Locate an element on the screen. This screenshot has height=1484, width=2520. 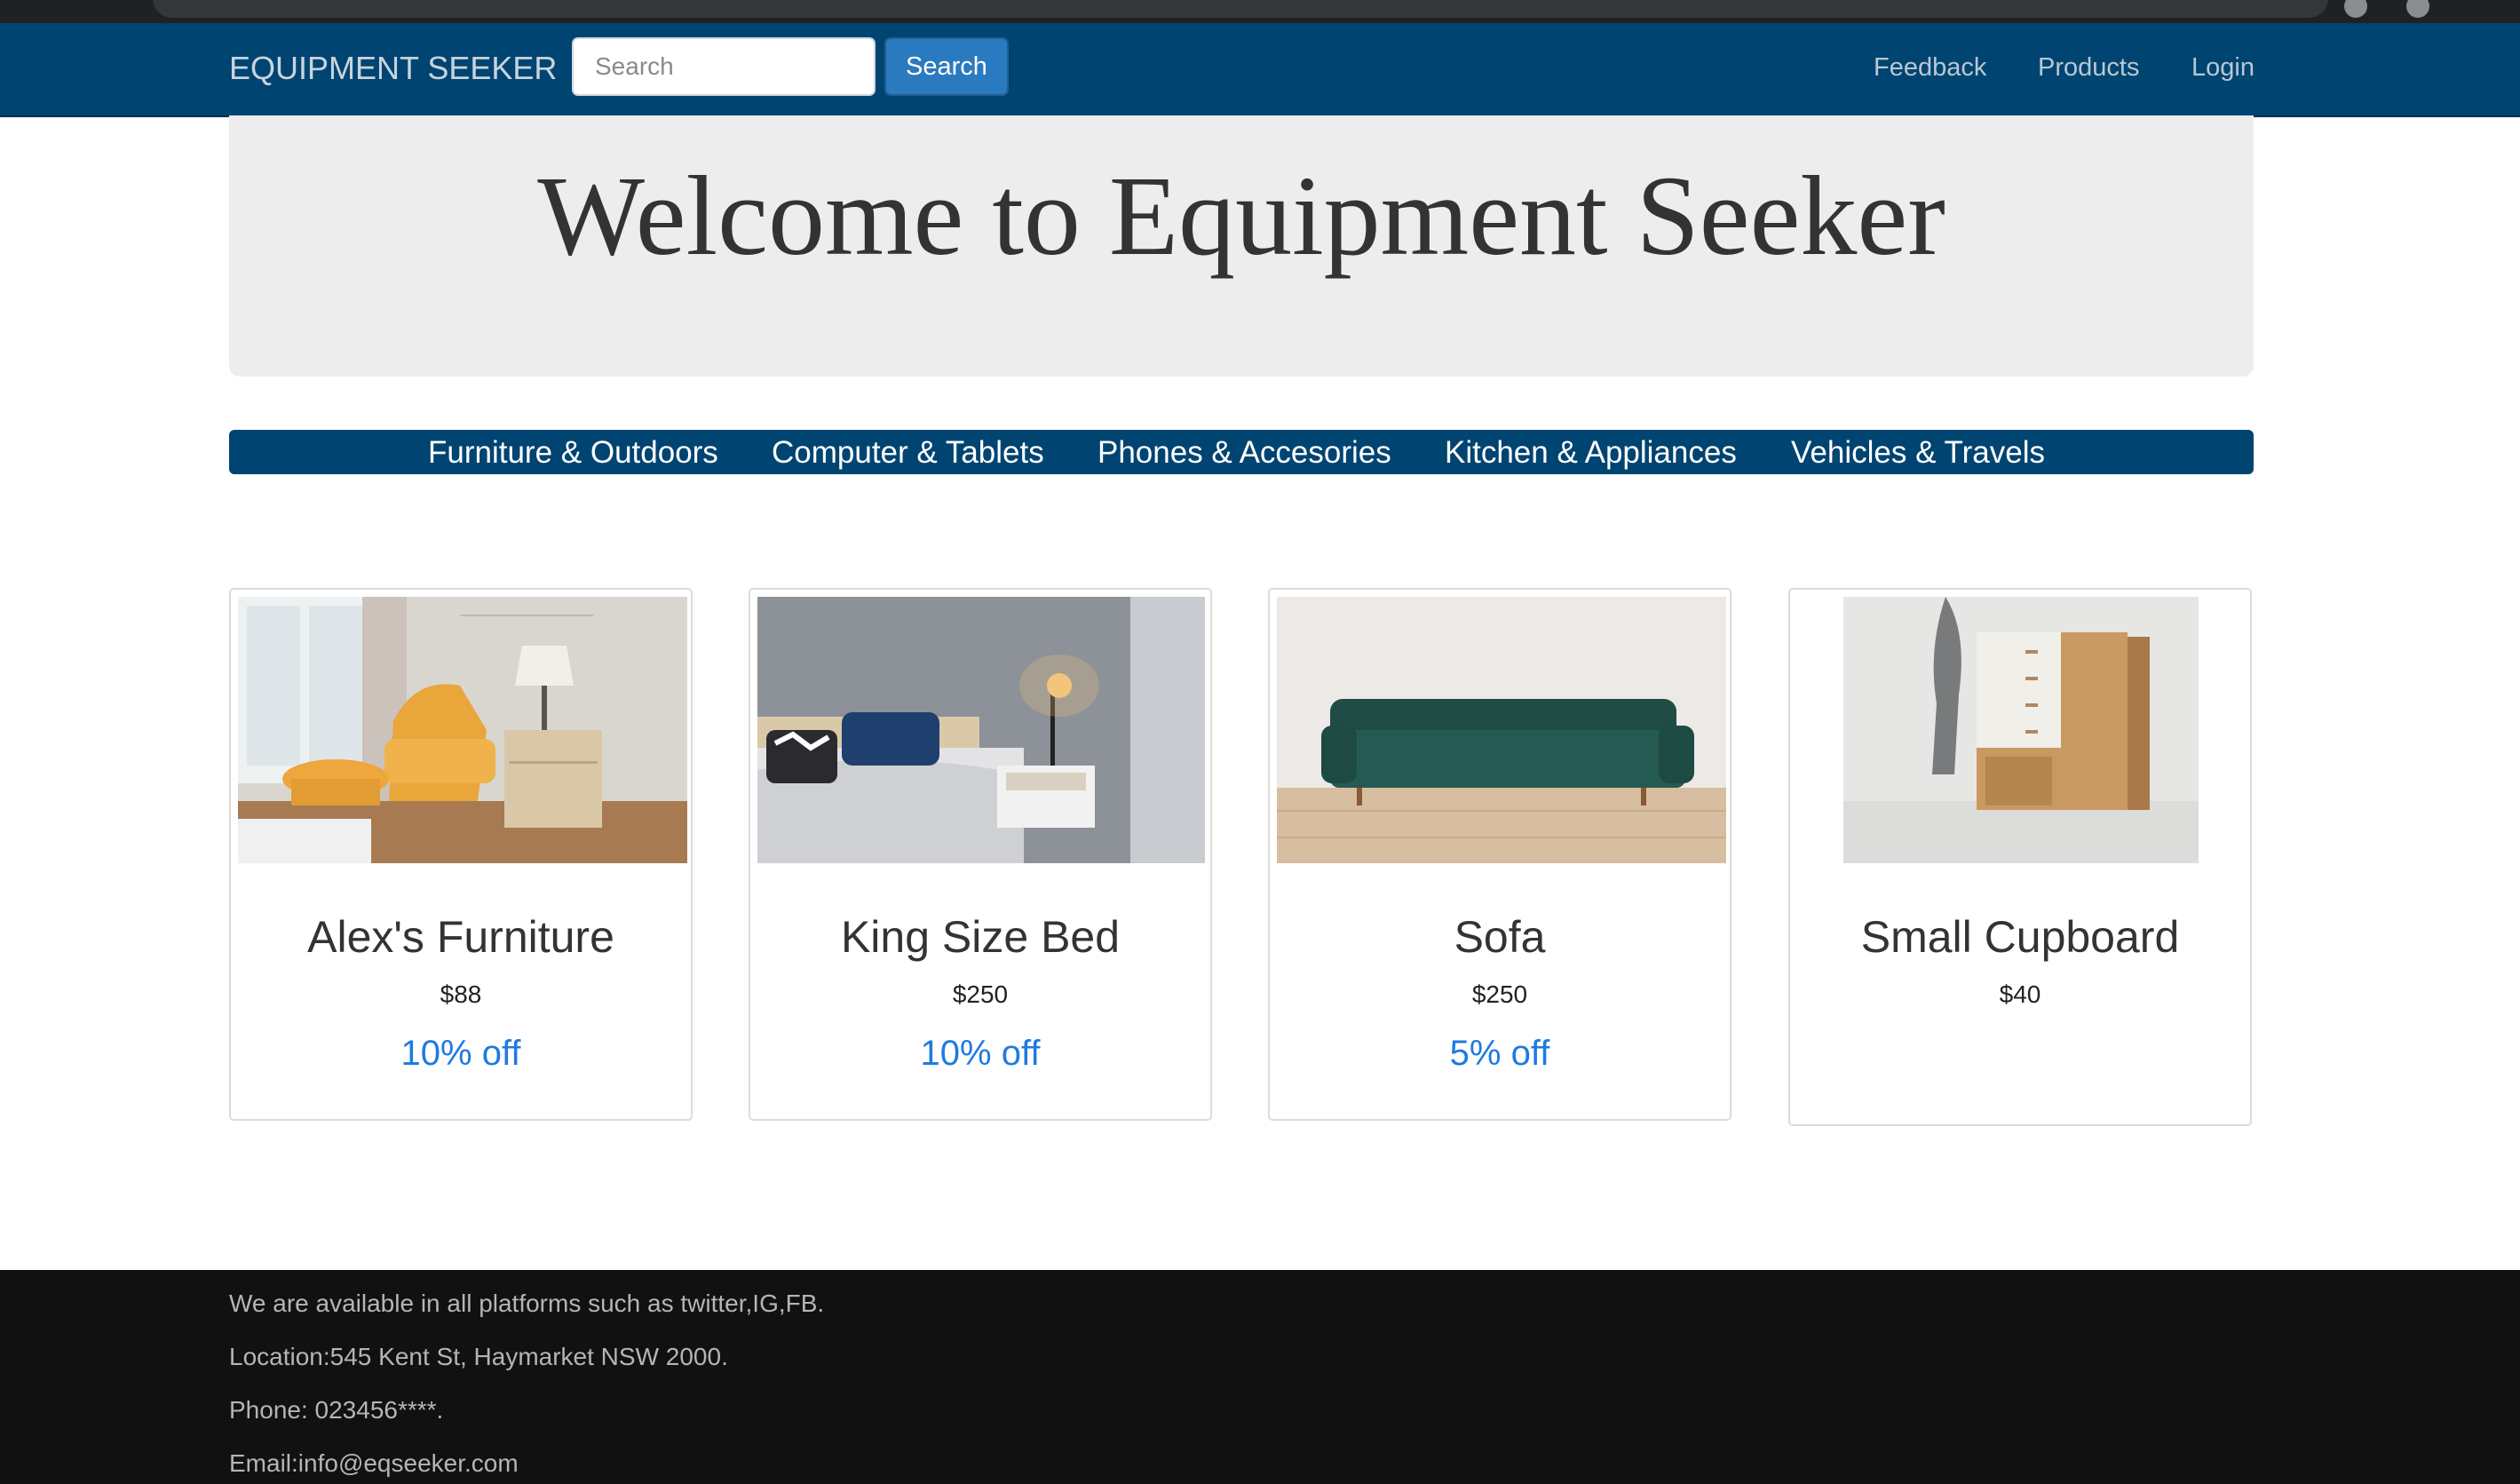
product-card: King Size Bed $250 10% off is located at coordinates (980, 854).